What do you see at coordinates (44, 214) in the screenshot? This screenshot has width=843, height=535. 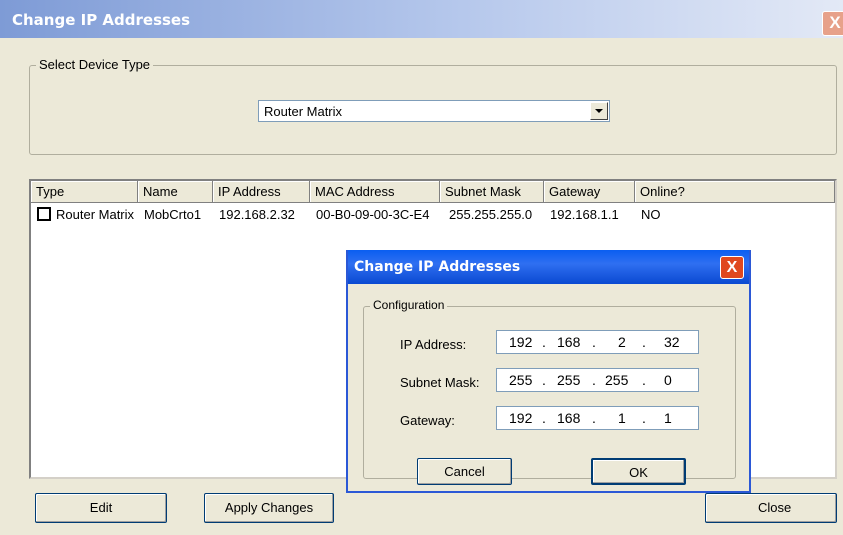 I see `row-checkbox` at bounding box center [44, 214].